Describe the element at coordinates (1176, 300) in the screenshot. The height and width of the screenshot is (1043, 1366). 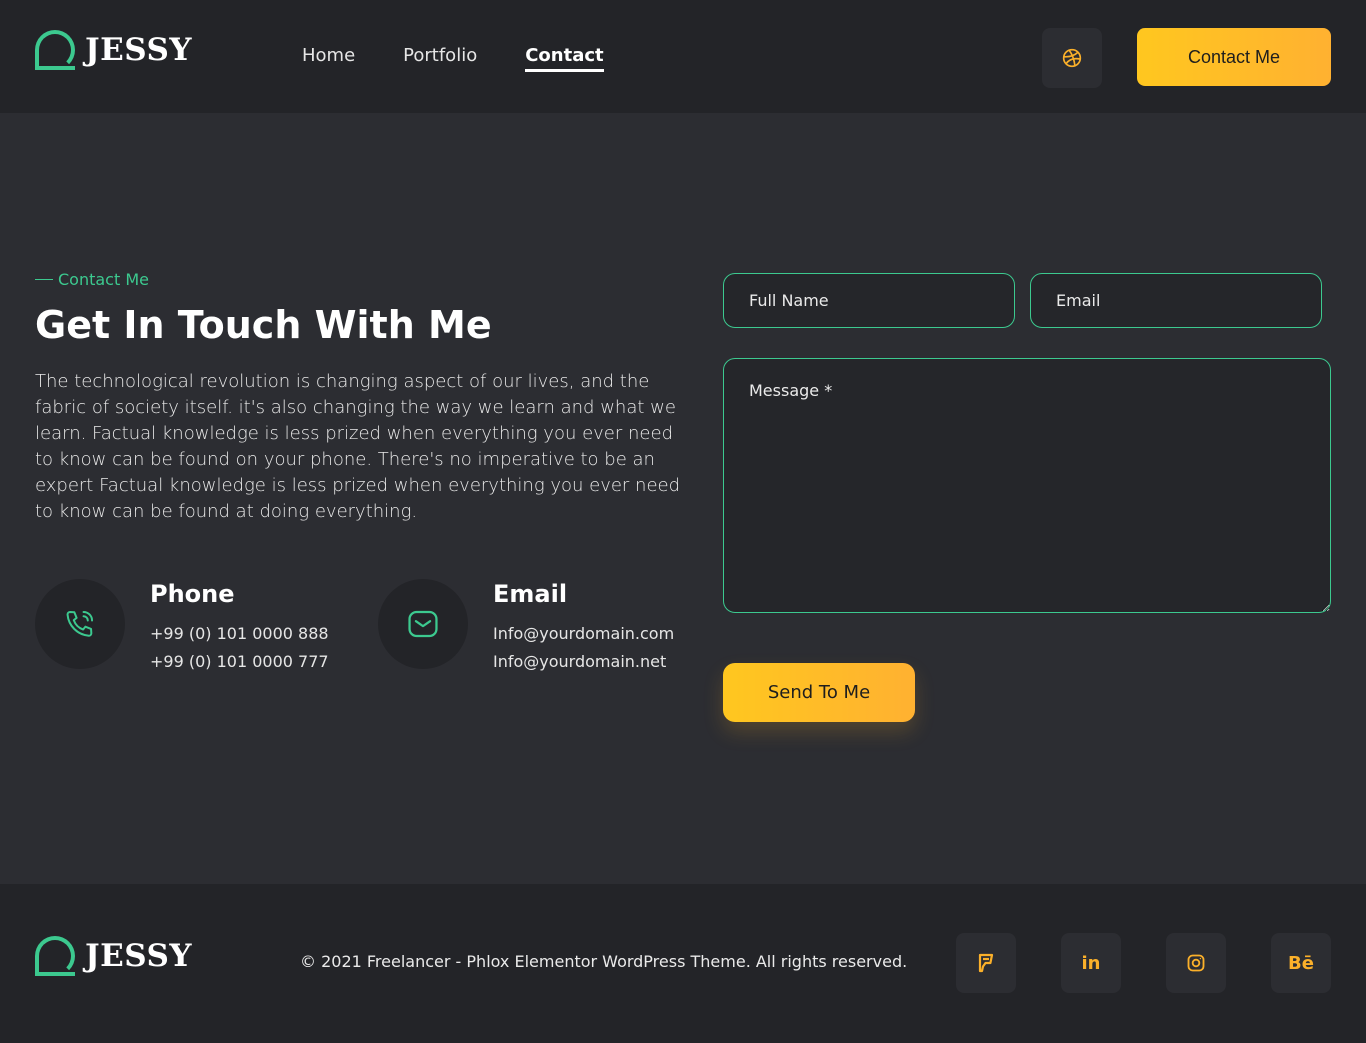
I see `email-input` at that location.